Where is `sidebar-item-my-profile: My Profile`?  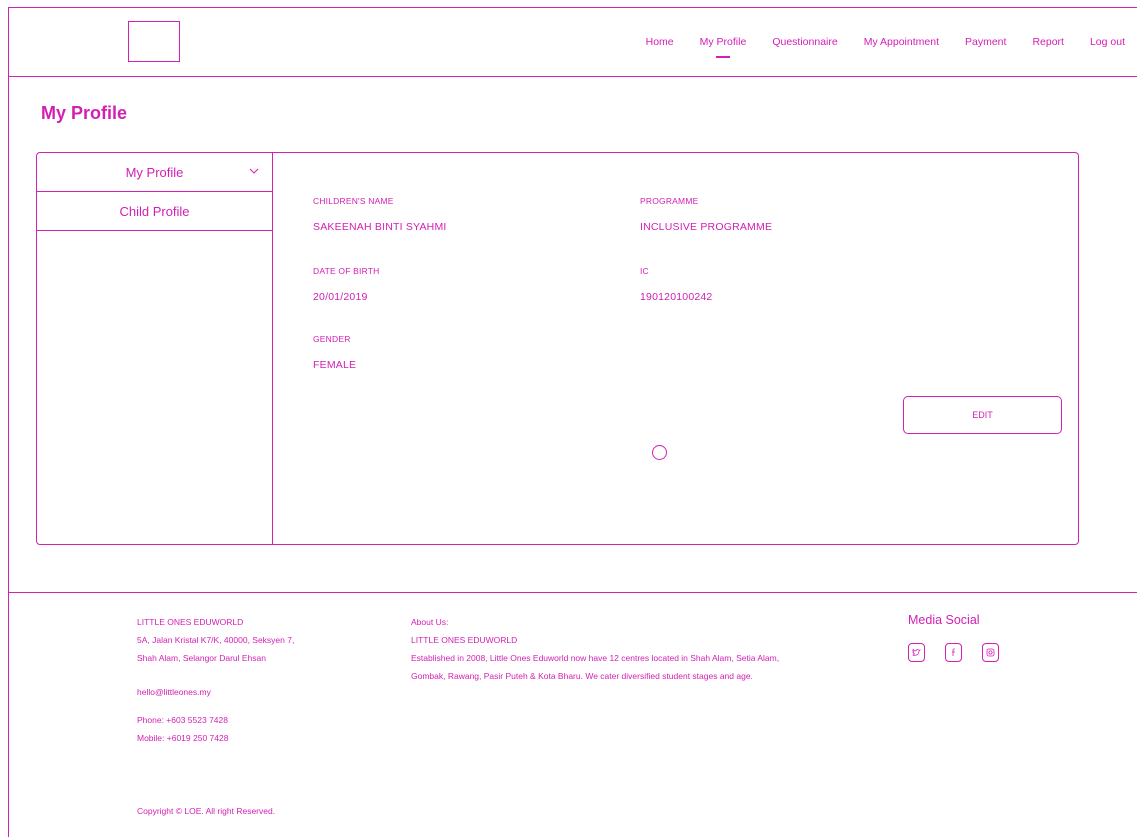 sidebar-item-my-profile: My Profile is located at coordinates (154, 172).